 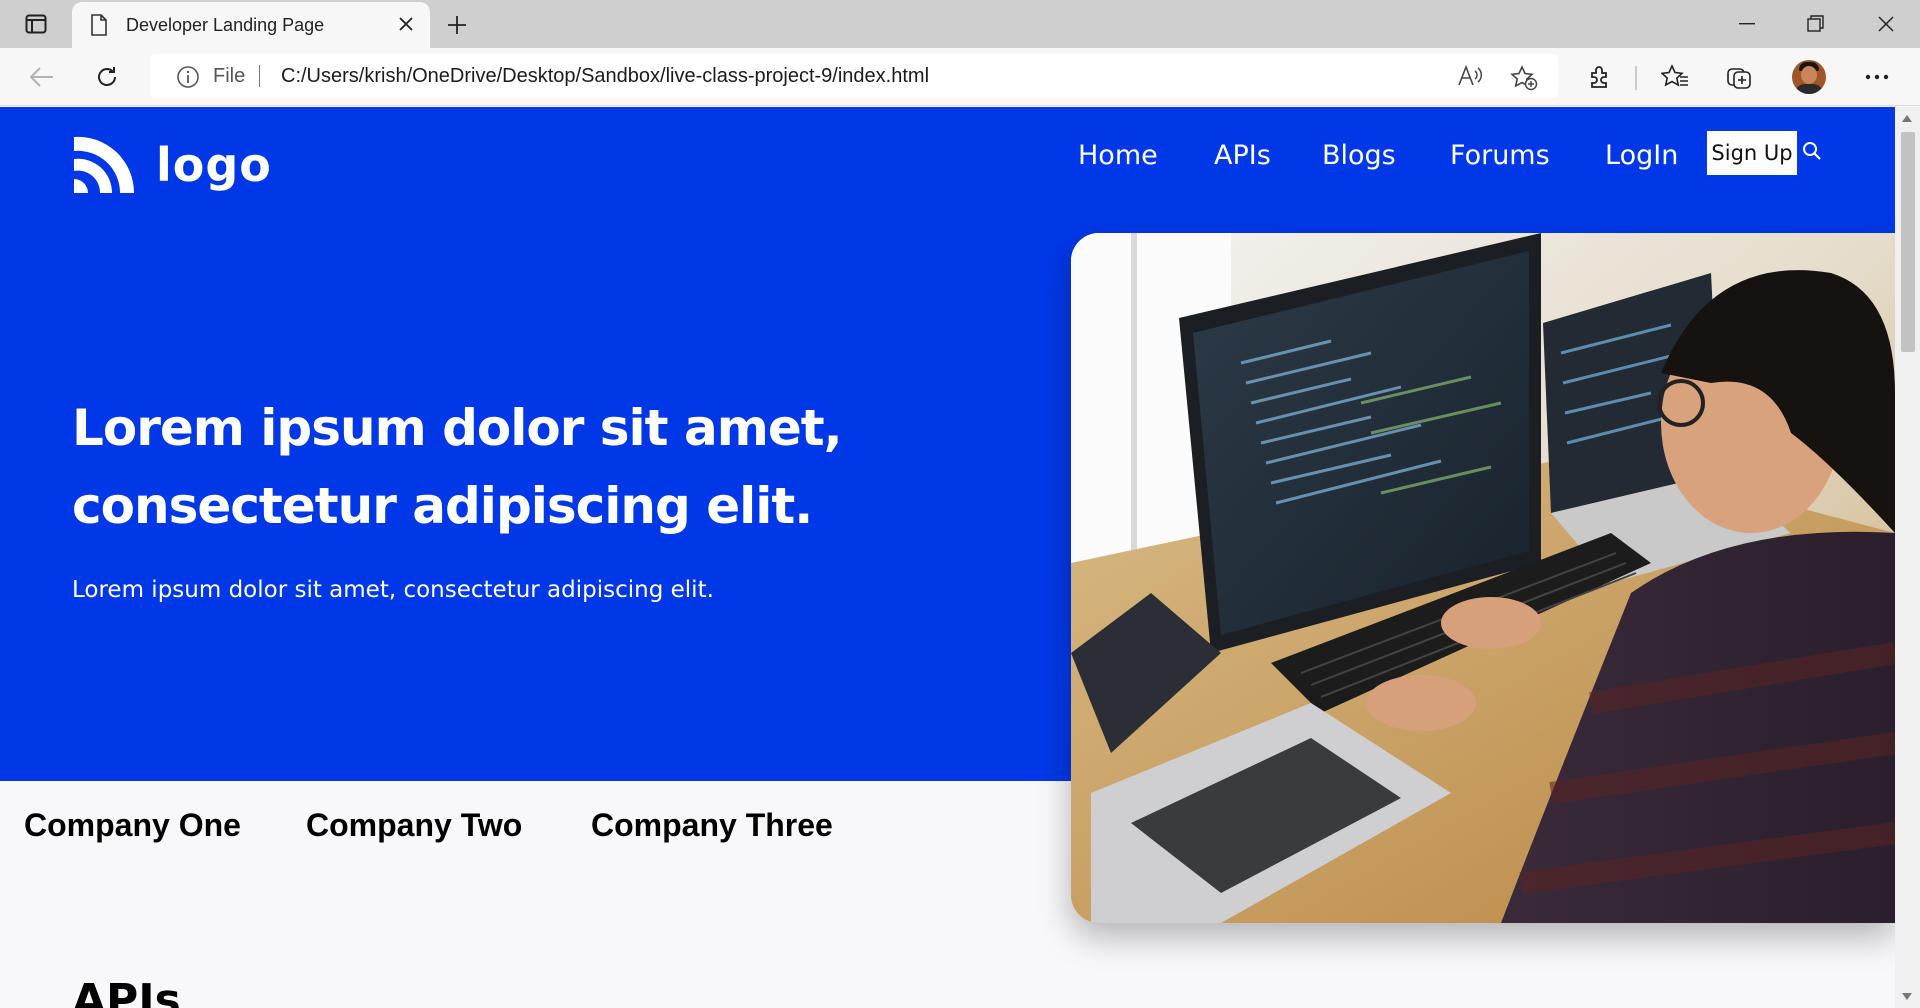 I want to click on page-scrollbar, so click(x=1907, y=557).